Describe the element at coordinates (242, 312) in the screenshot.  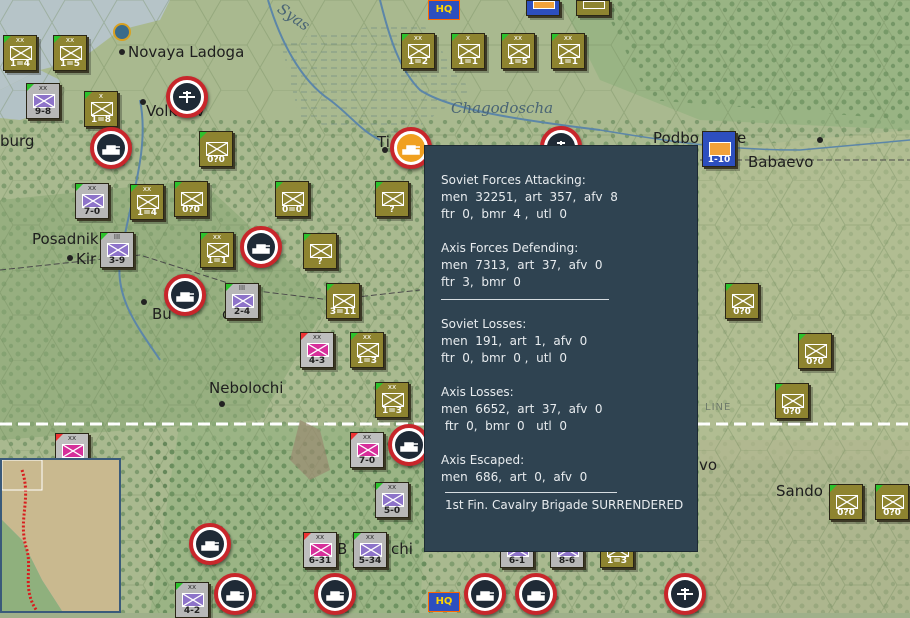
I see `unit-strength: 2-4` at that location.